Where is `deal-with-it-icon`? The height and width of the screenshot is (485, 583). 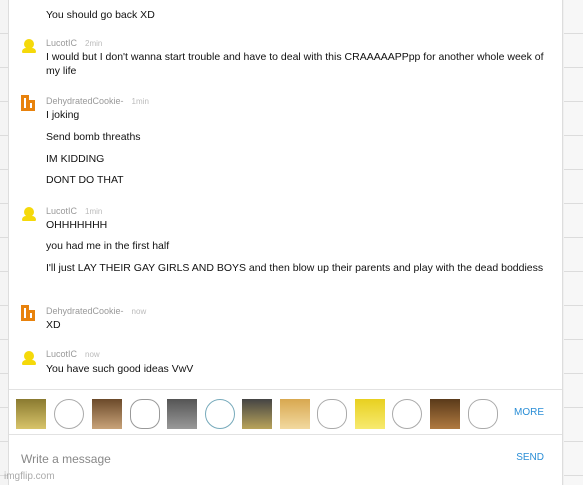 deal-with-it-icon is located at coordinates (257, 414).